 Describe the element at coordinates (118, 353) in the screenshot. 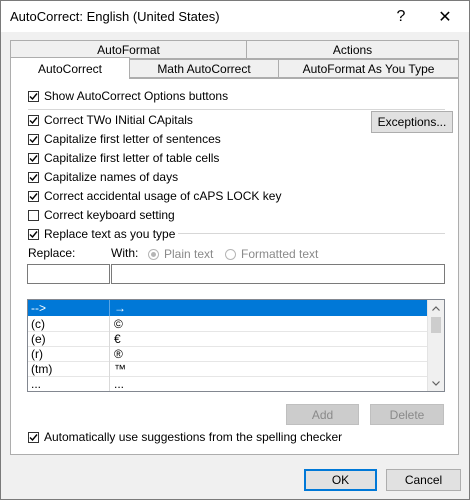

I see `list-item-with: ®` at that location.